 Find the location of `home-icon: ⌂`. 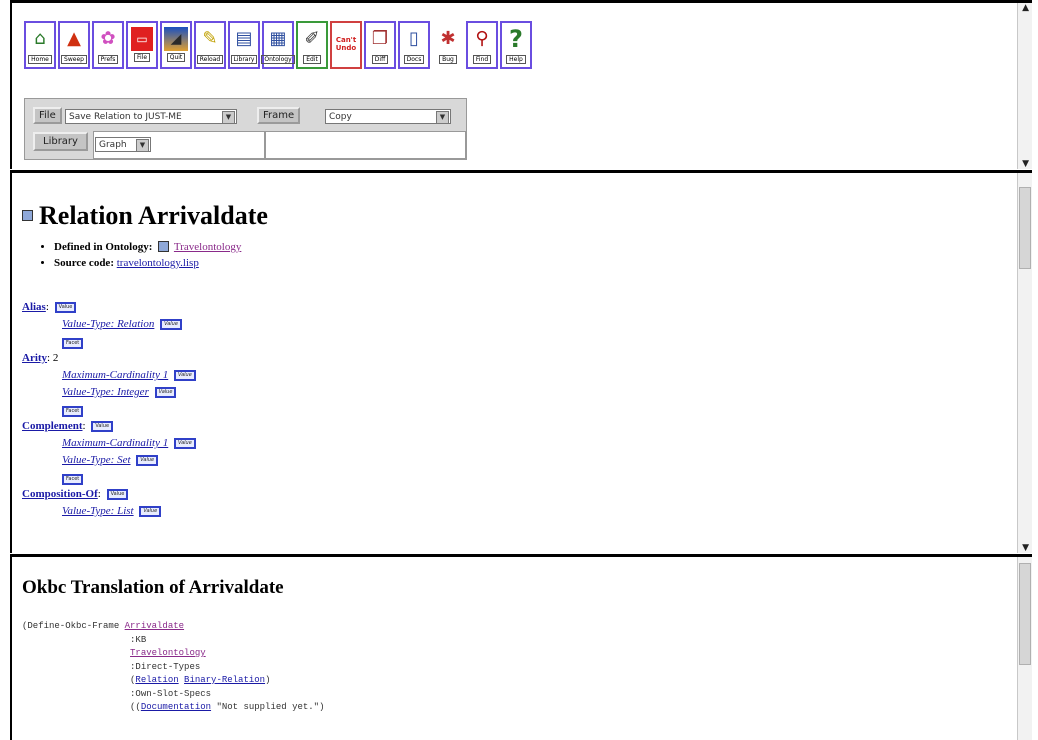

home-icon: ⌂ is located at coordinates (40, 38).